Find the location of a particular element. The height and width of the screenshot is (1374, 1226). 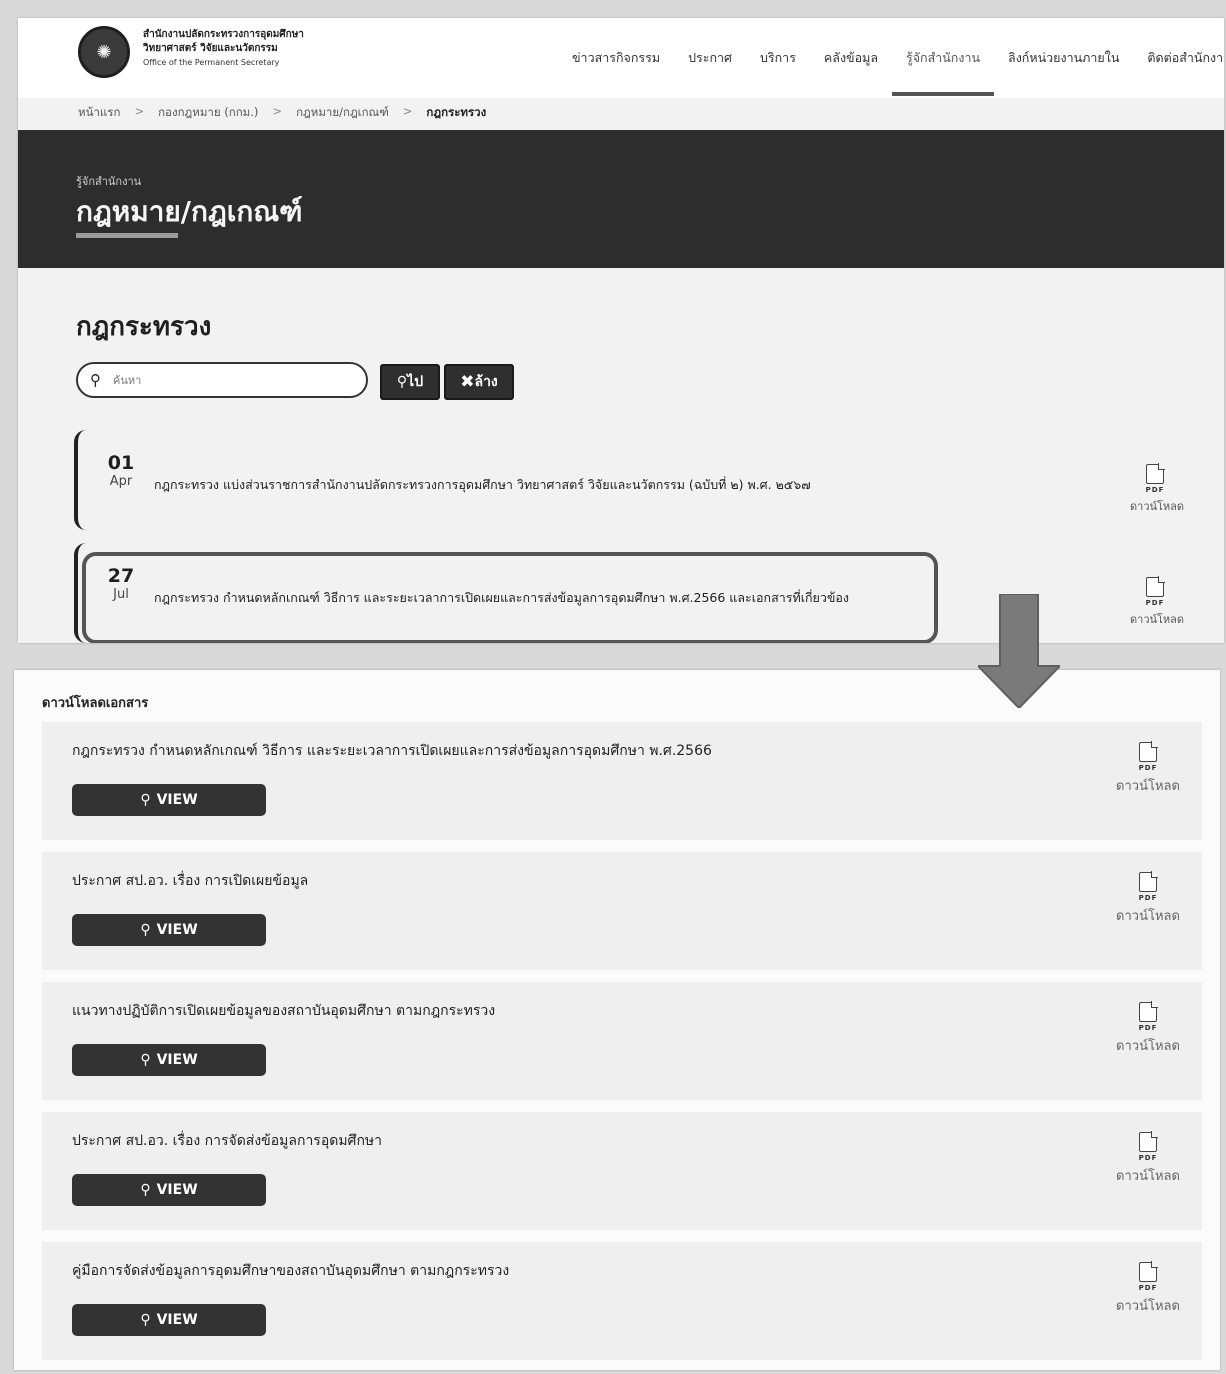

nav-contact: ติดต่อสำนักงาน is located at coordinates (1178, 58).